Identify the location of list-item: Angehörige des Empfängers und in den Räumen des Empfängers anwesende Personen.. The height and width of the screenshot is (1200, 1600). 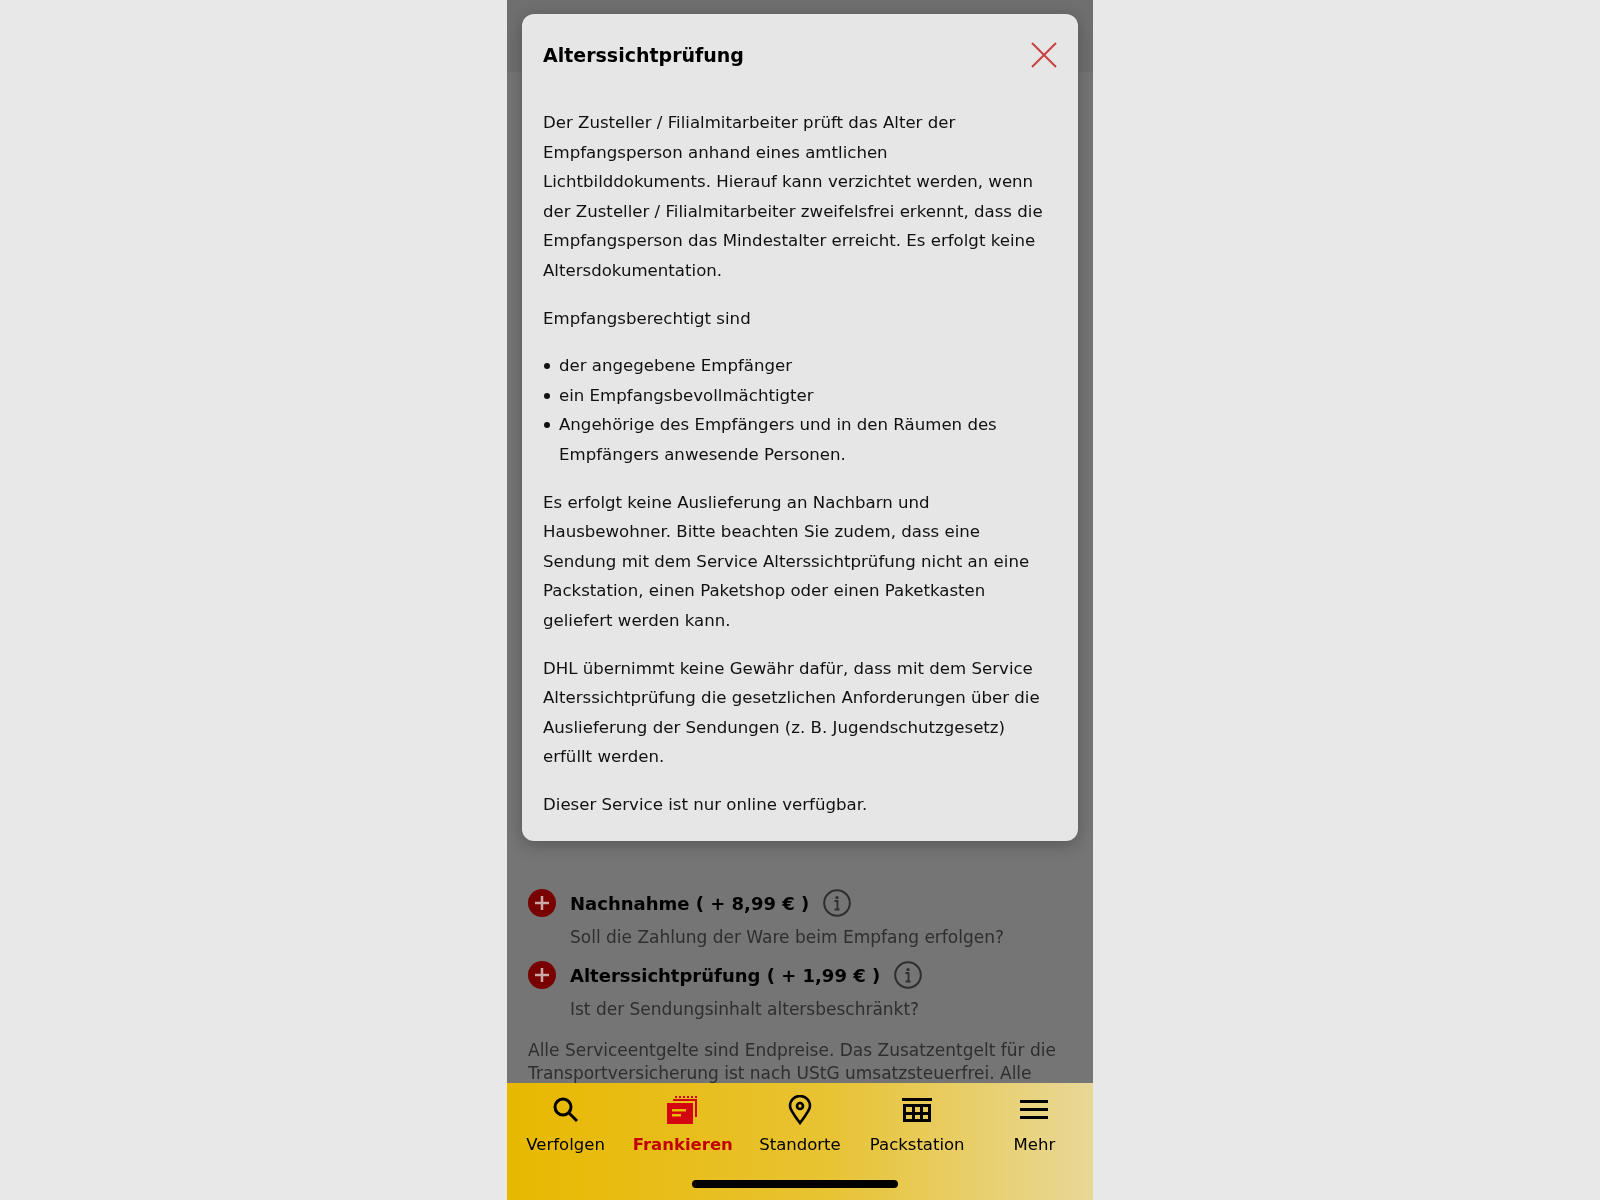
(778, 440).